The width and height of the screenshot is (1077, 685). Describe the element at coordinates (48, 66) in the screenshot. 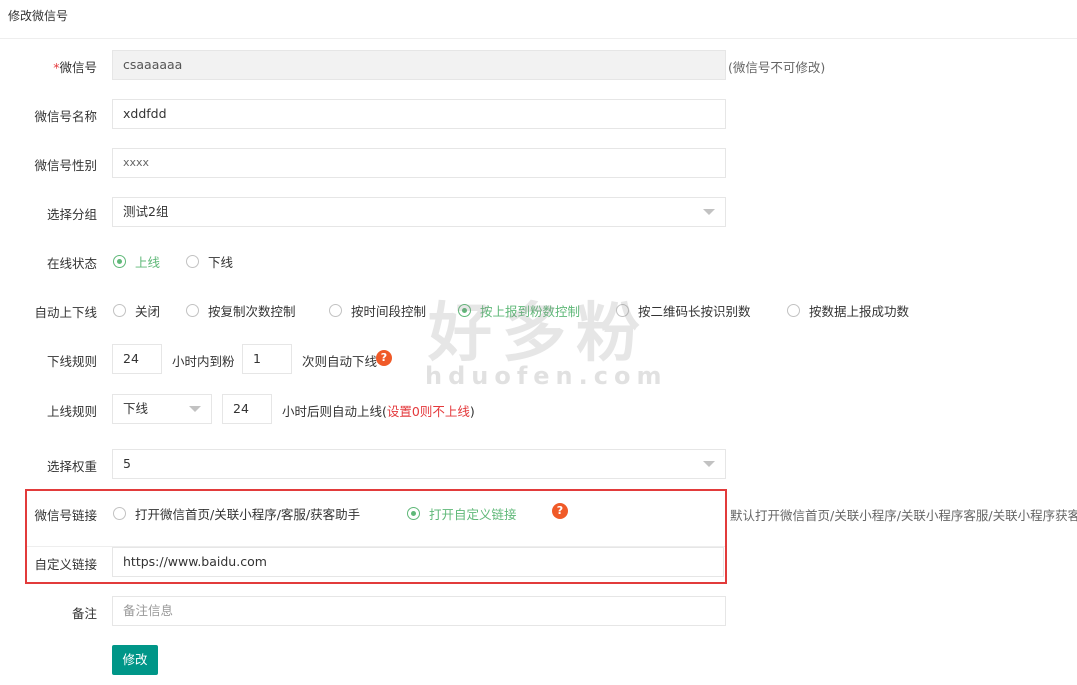

I see `wechat-id-label: *微信号` at that location.